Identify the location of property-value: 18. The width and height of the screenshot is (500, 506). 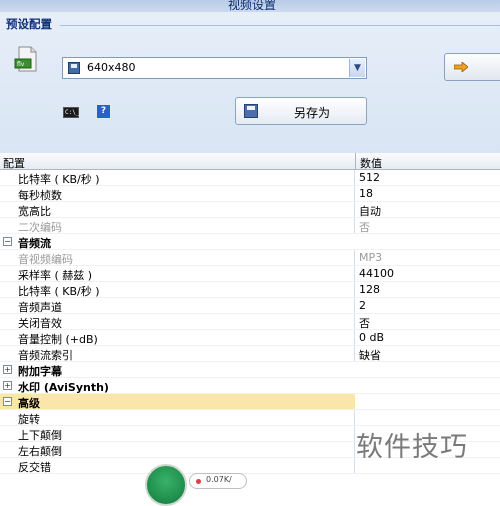
(366, 193).